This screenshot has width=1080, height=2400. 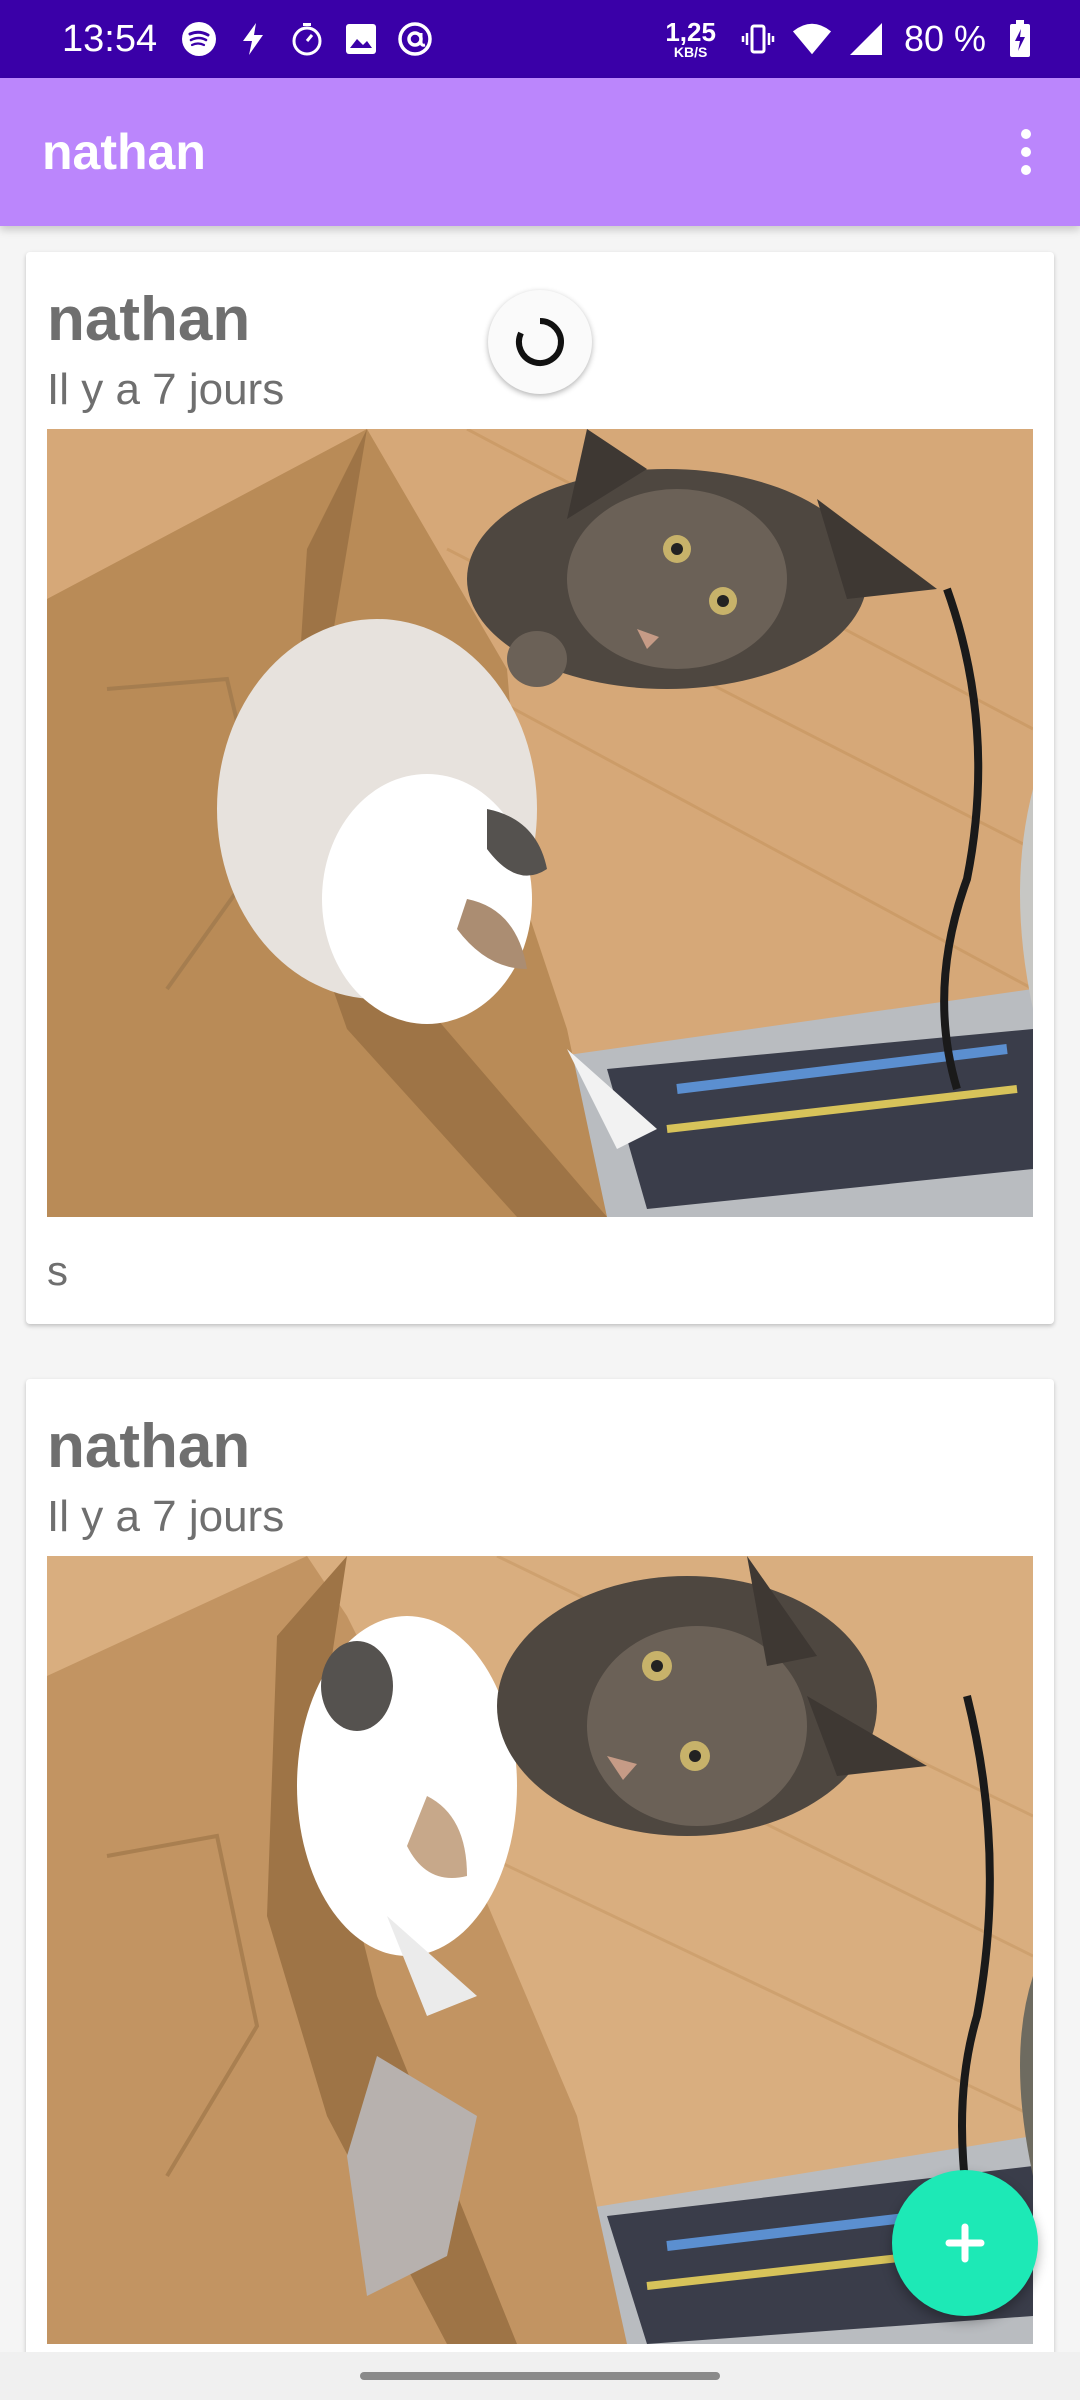 I want to click on status-time: 13:54, so click(x=110, y=38).